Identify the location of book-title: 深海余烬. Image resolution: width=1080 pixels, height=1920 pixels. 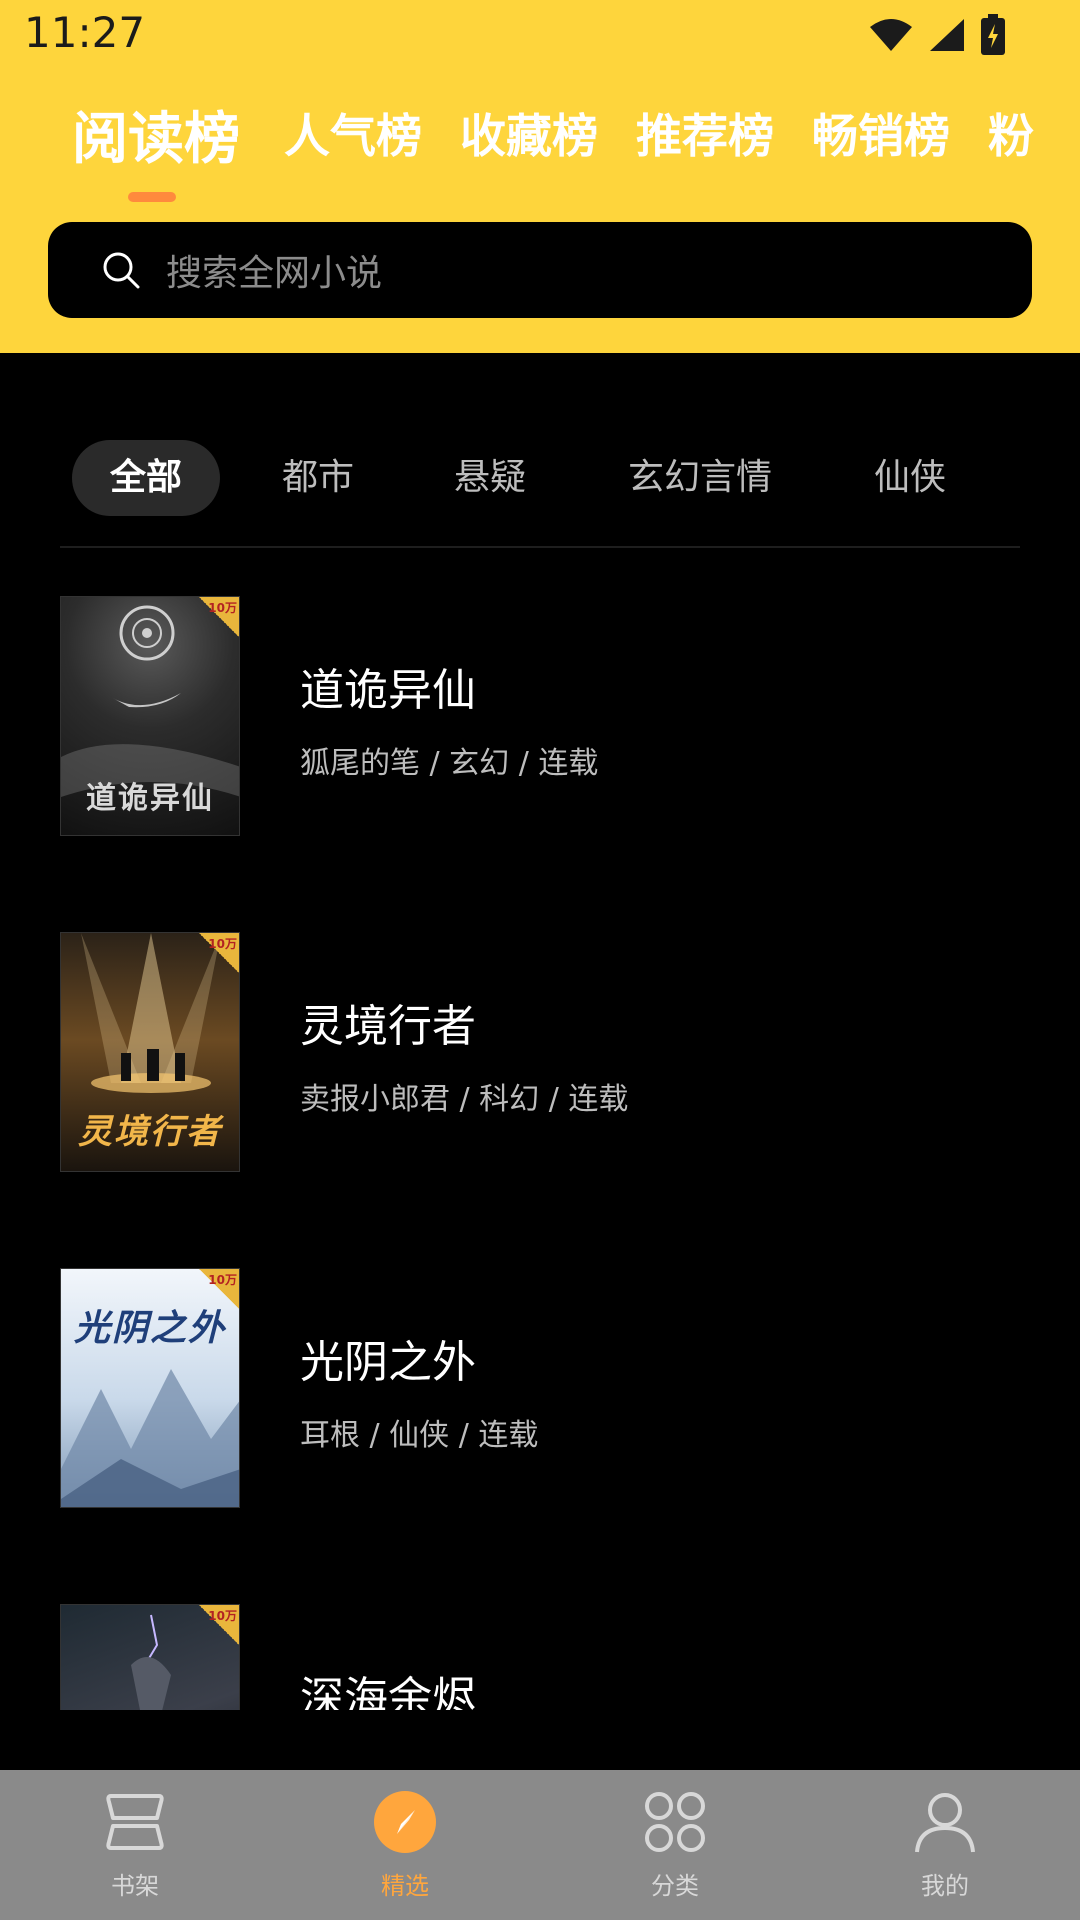
(388, 1686).